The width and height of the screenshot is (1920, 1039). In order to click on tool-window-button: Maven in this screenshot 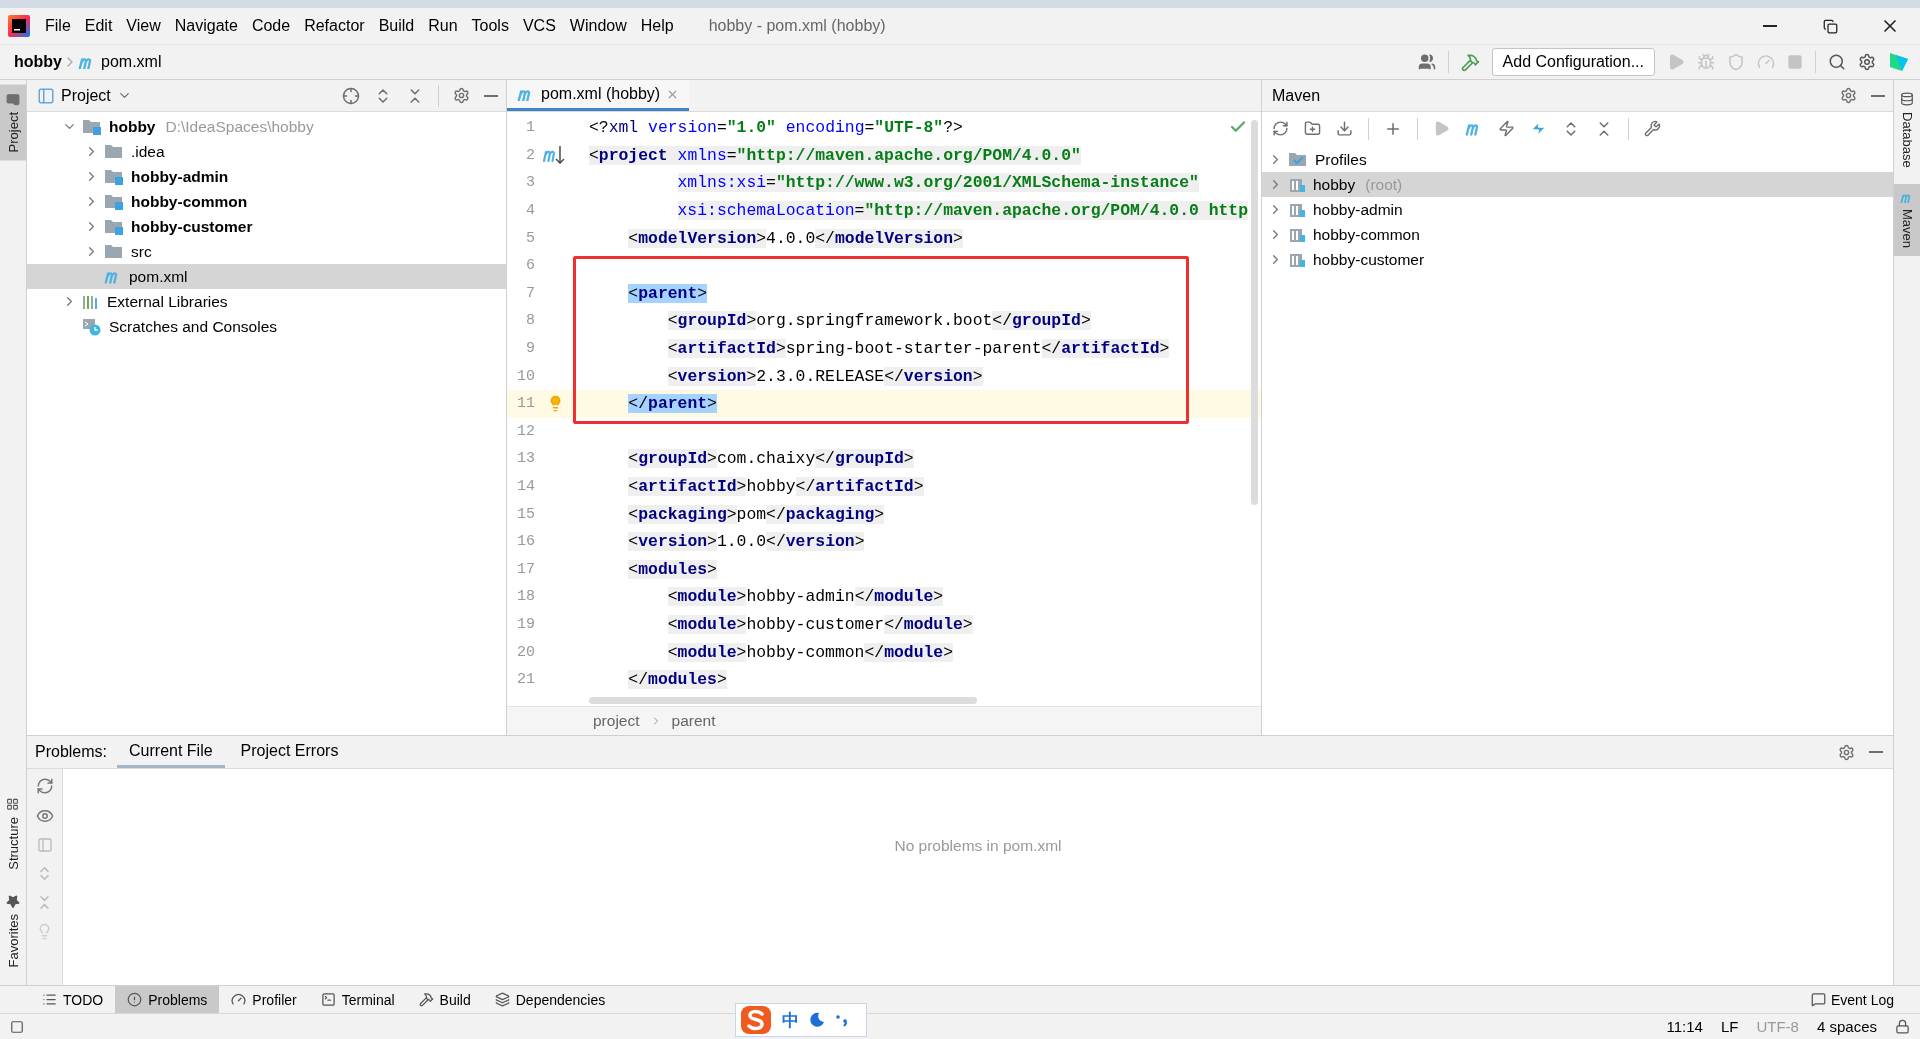, I will do `click(1907, 219)`.